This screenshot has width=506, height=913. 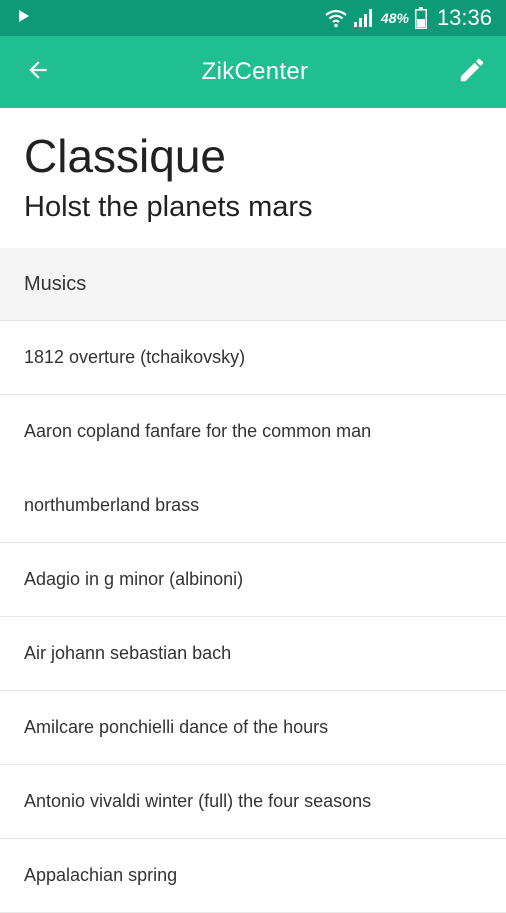 I want to click on battery-icon, so click(x=420, y=18).